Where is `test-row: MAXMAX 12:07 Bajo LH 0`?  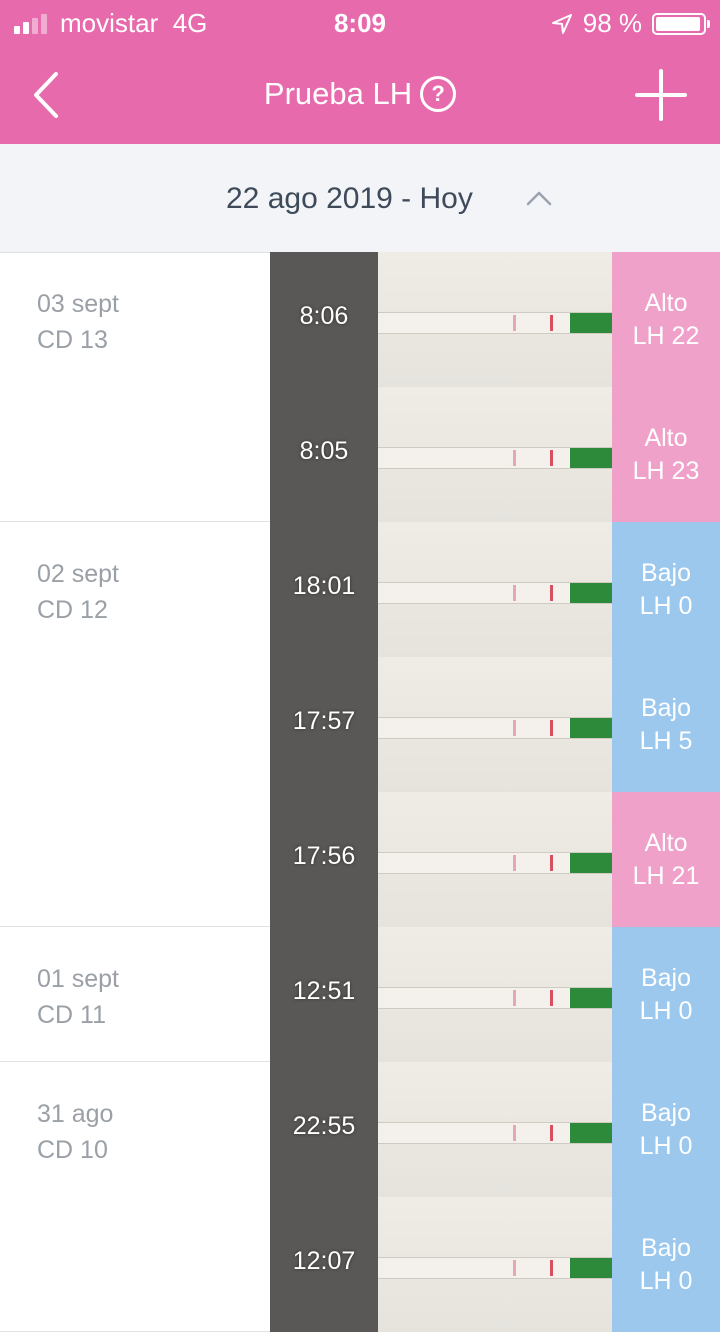 test-row: MAXMAX 12:07 Bajo LH 0 is located at coordinates (495, 1264).